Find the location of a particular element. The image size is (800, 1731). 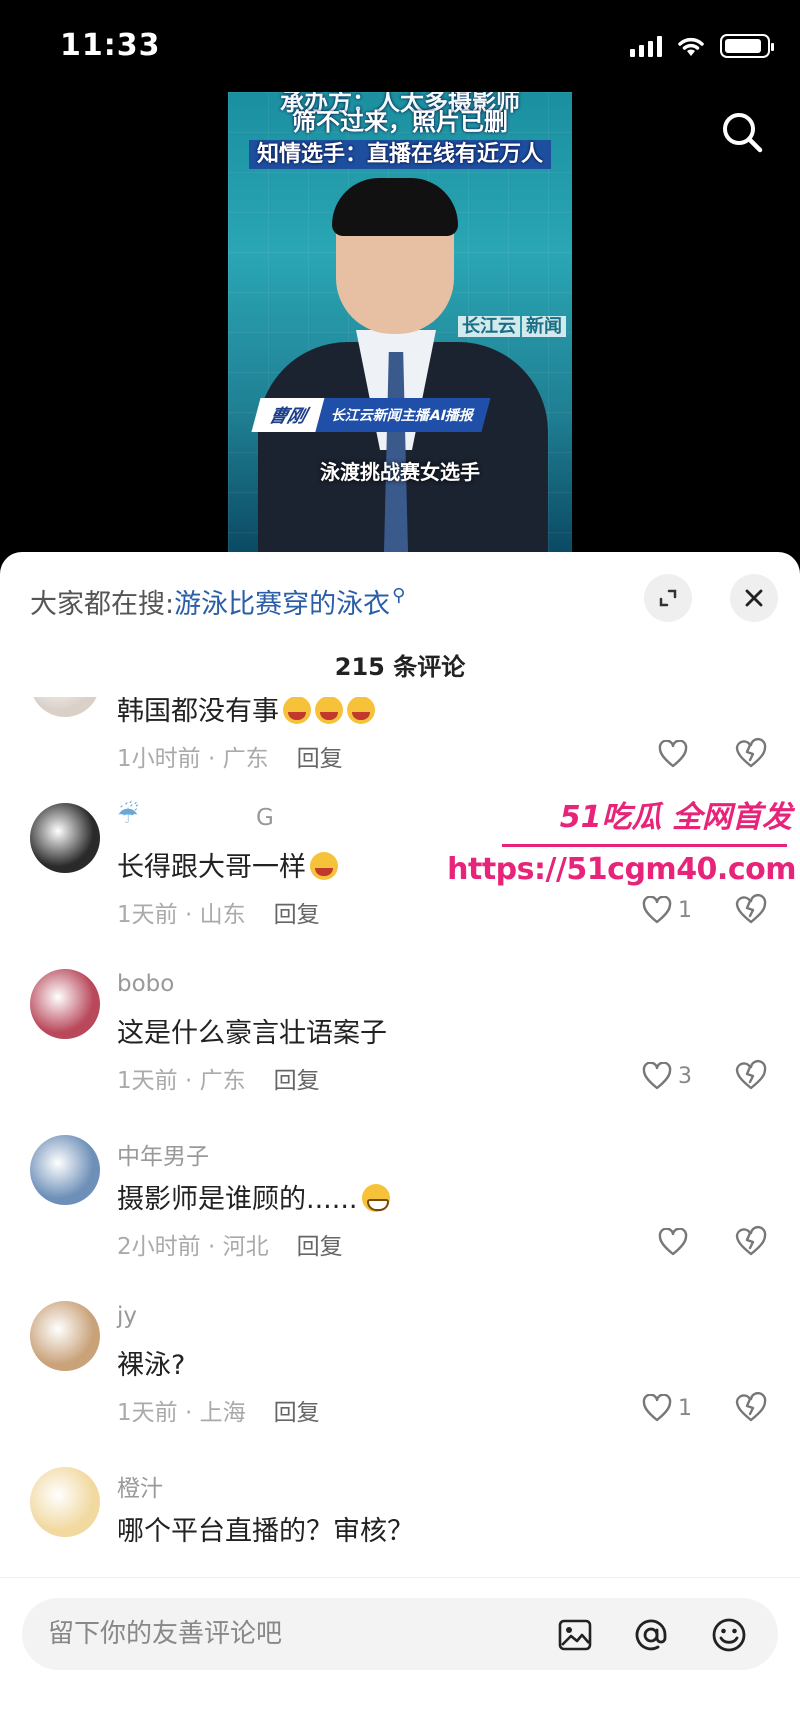

comment-meta: 1天前 · 上海 回复 is located at coordinates (218, 1410).